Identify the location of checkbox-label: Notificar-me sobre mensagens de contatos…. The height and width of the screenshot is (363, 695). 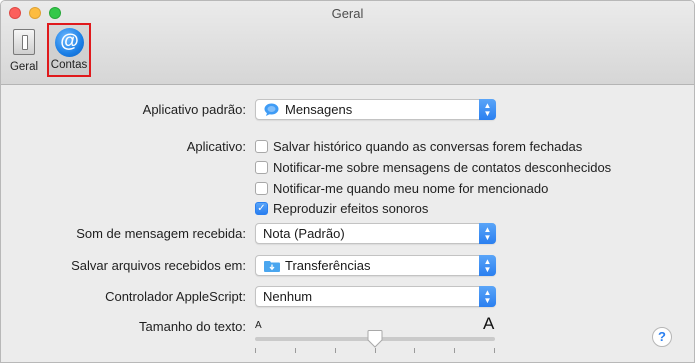
(442, 167).